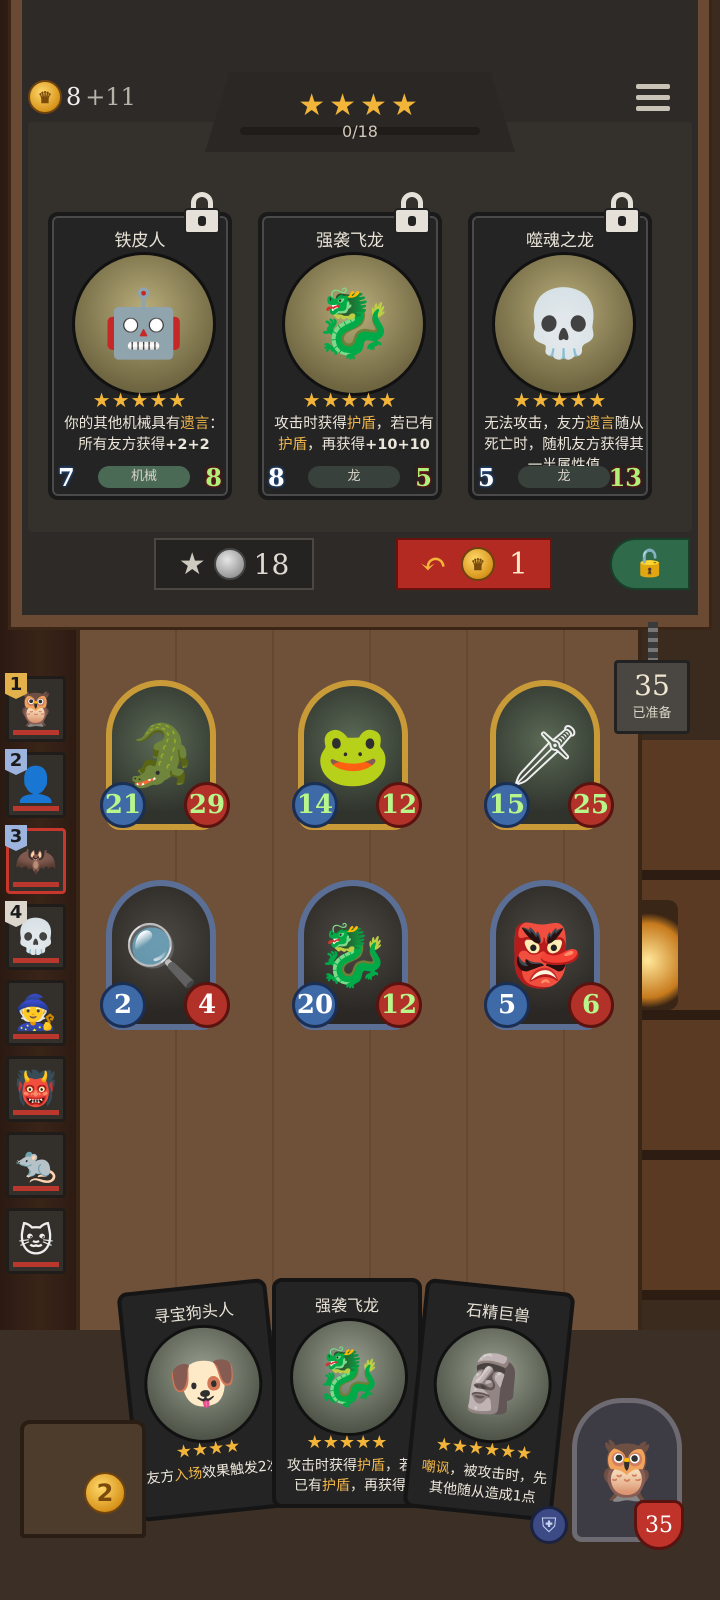  Describe the element at coordinates (354, 434) in the screenshot. I see `card-description: 攻击时获得护盾，若已有护盾，再获得+10+10` at that location.